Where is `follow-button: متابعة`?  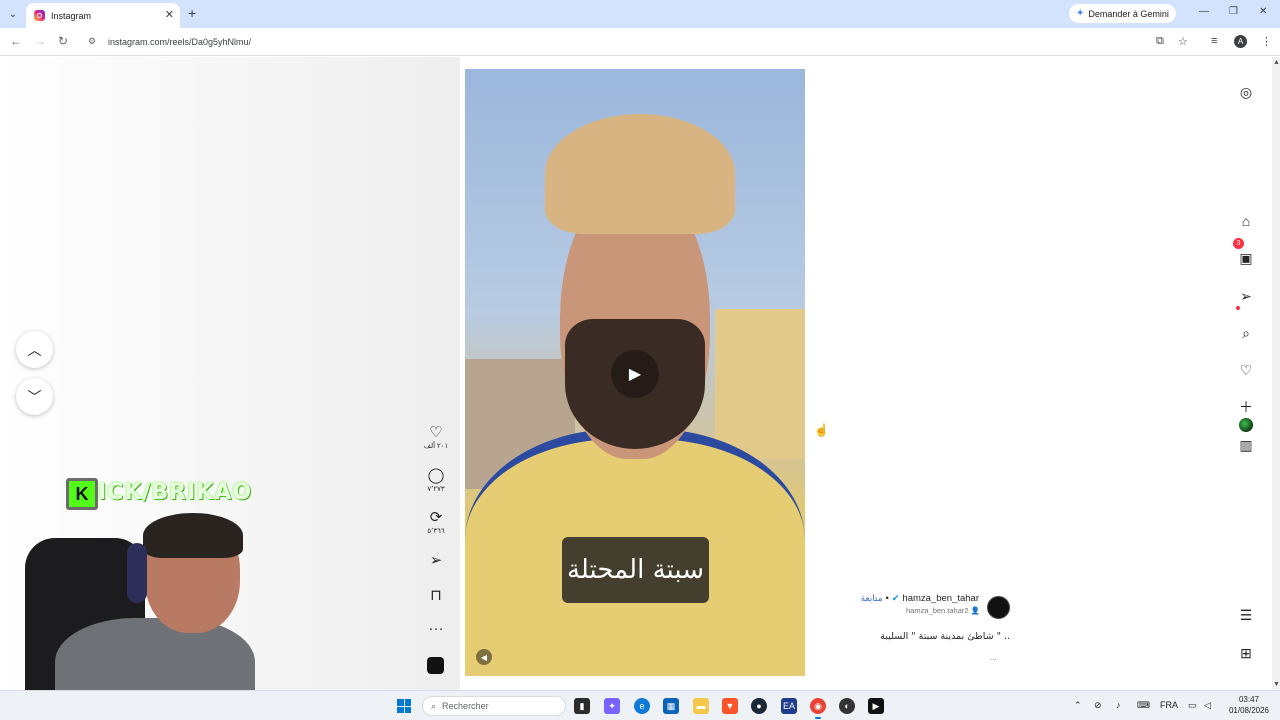
follow-button: متابعة is located at coordinates (872, 598).